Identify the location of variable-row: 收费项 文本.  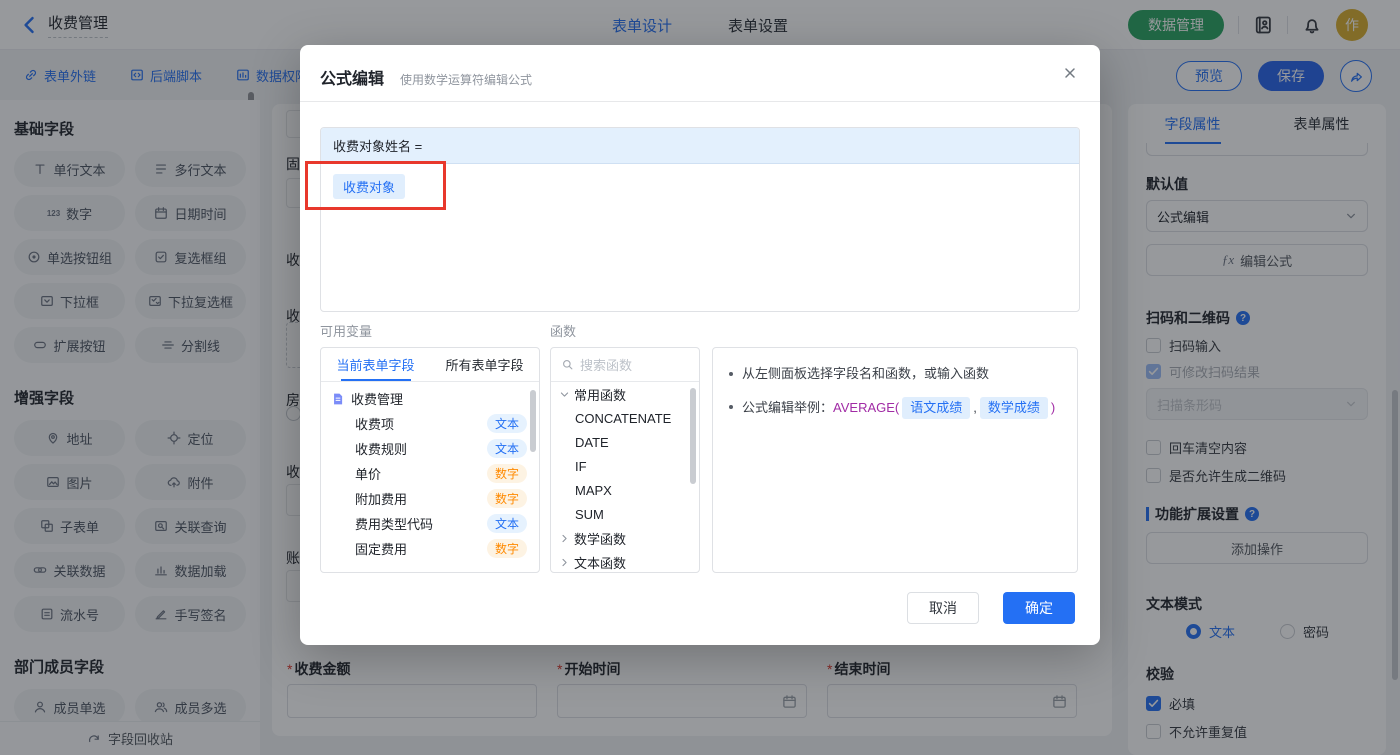
(430, 423).